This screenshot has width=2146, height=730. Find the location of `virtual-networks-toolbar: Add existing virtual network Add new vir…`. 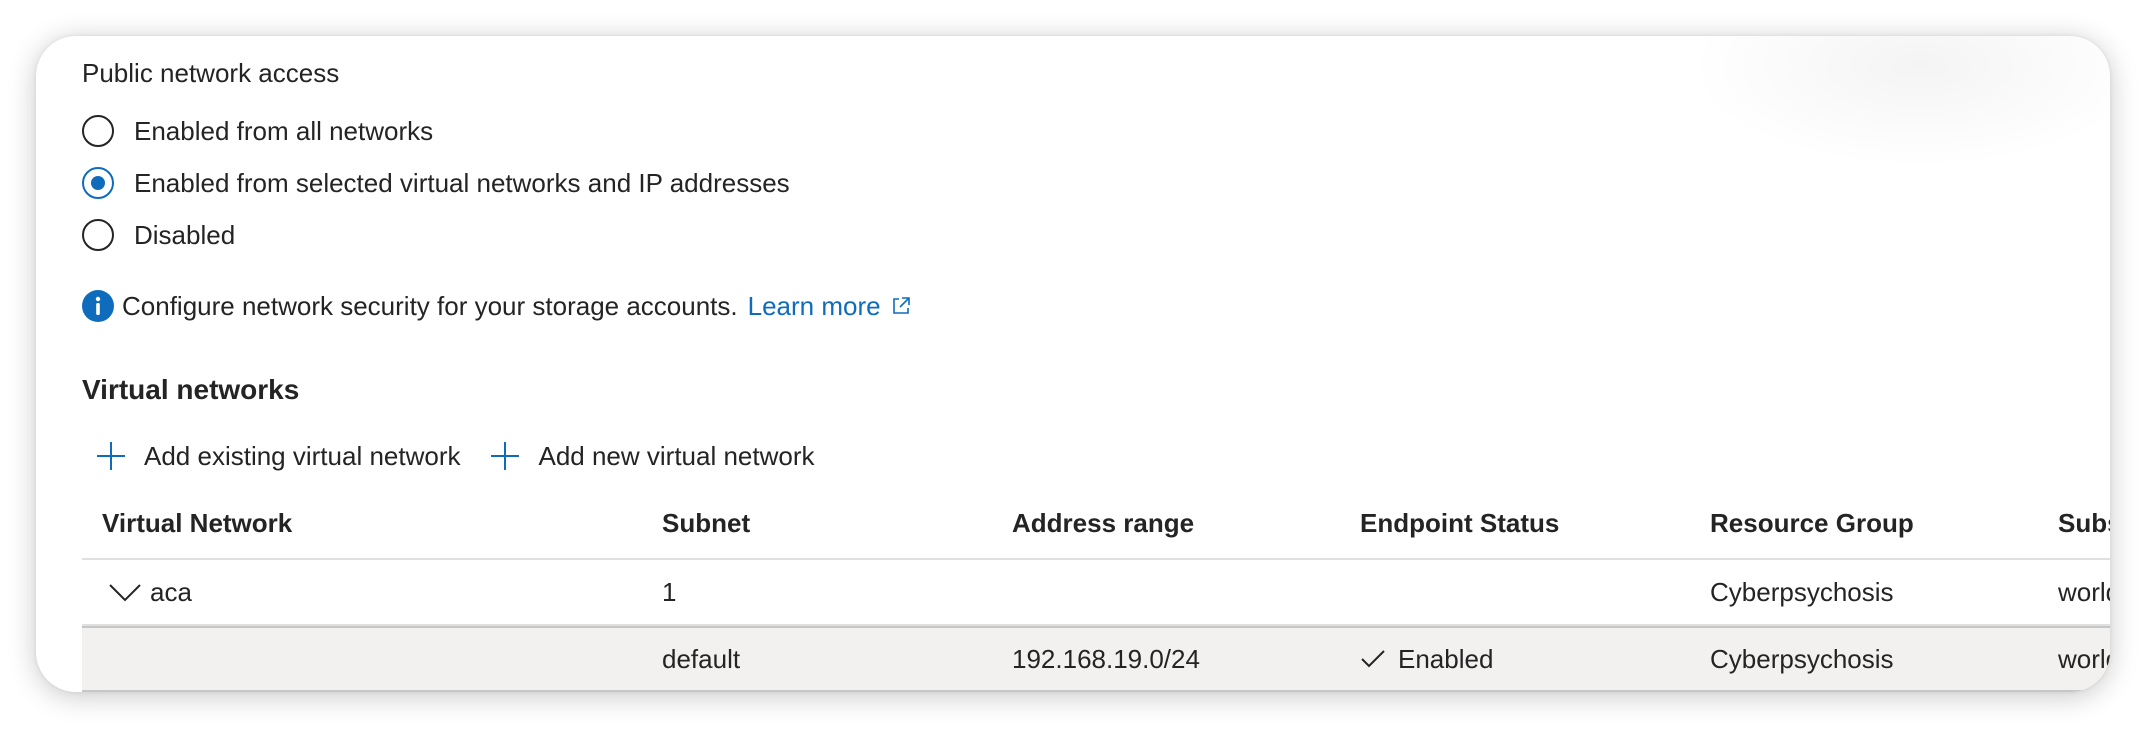

virtual-networks-toolbar: Add existing virtual network Add new vir… is located at coordinates (448, 456).